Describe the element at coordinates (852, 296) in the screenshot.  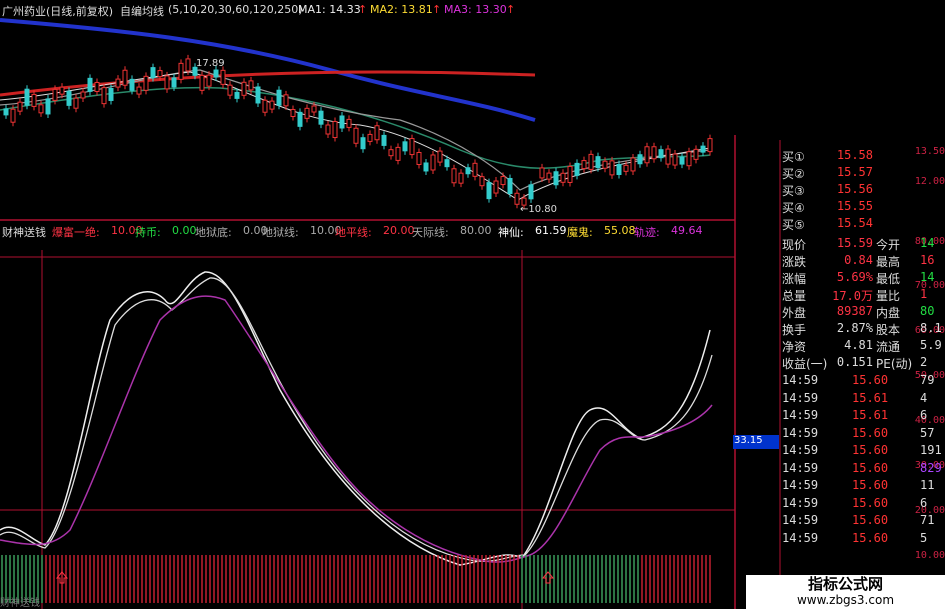
I see `stat-value: 17.0万` at that location.